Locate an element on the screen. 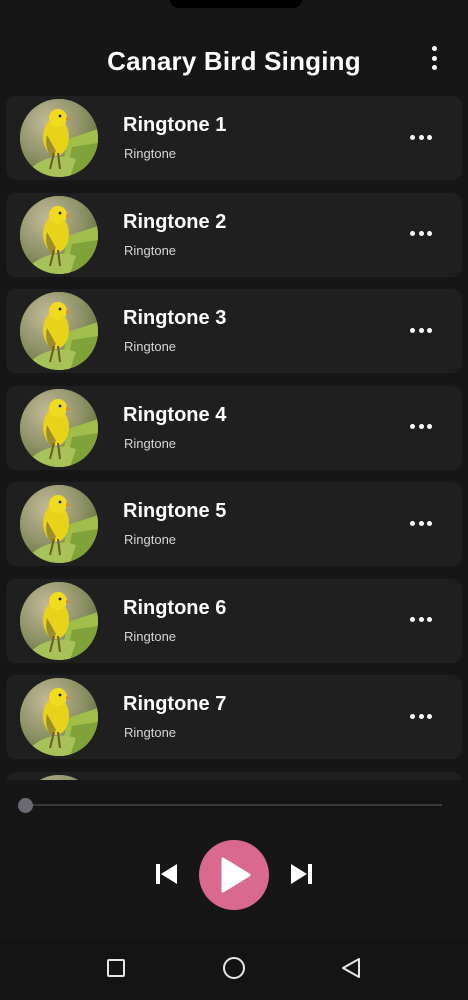 This screenshot has height=1000, width=468. ringtone-title: Ringtone 2 is located at coordinates (175, 221).